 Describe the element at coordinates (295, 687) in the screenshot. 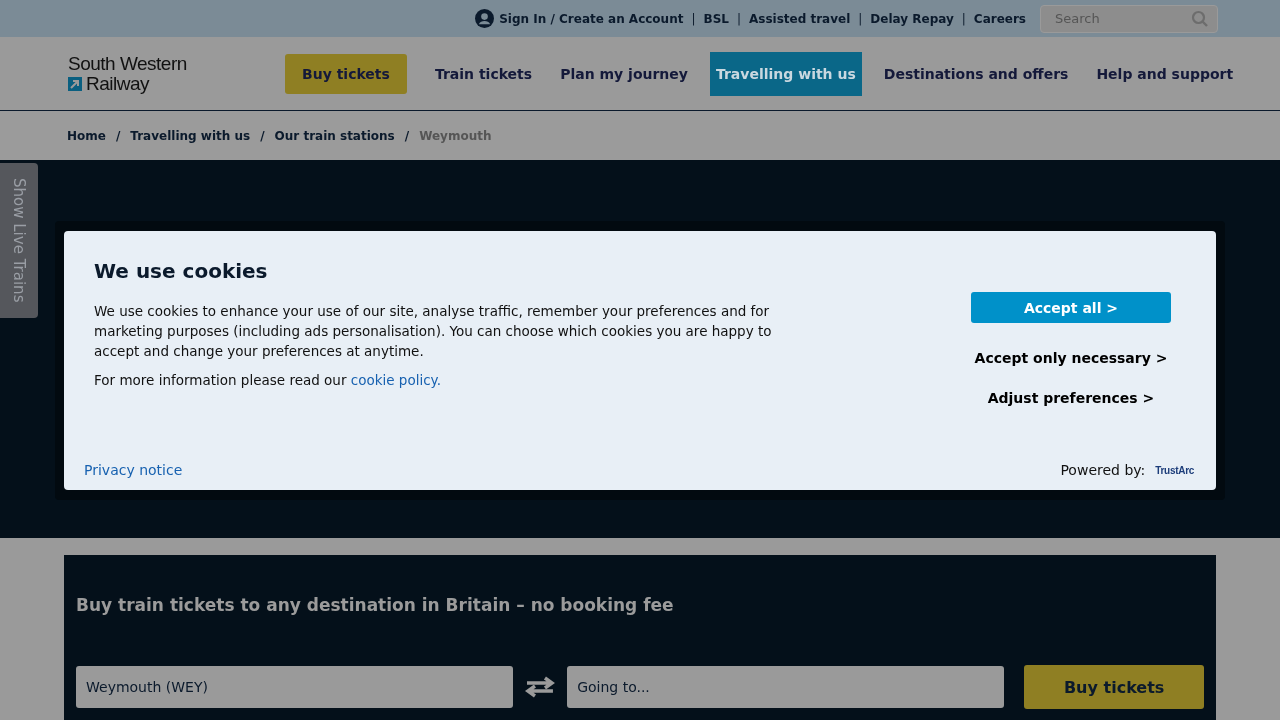

I see `from-field: Weymouth (WEY)` at that location.